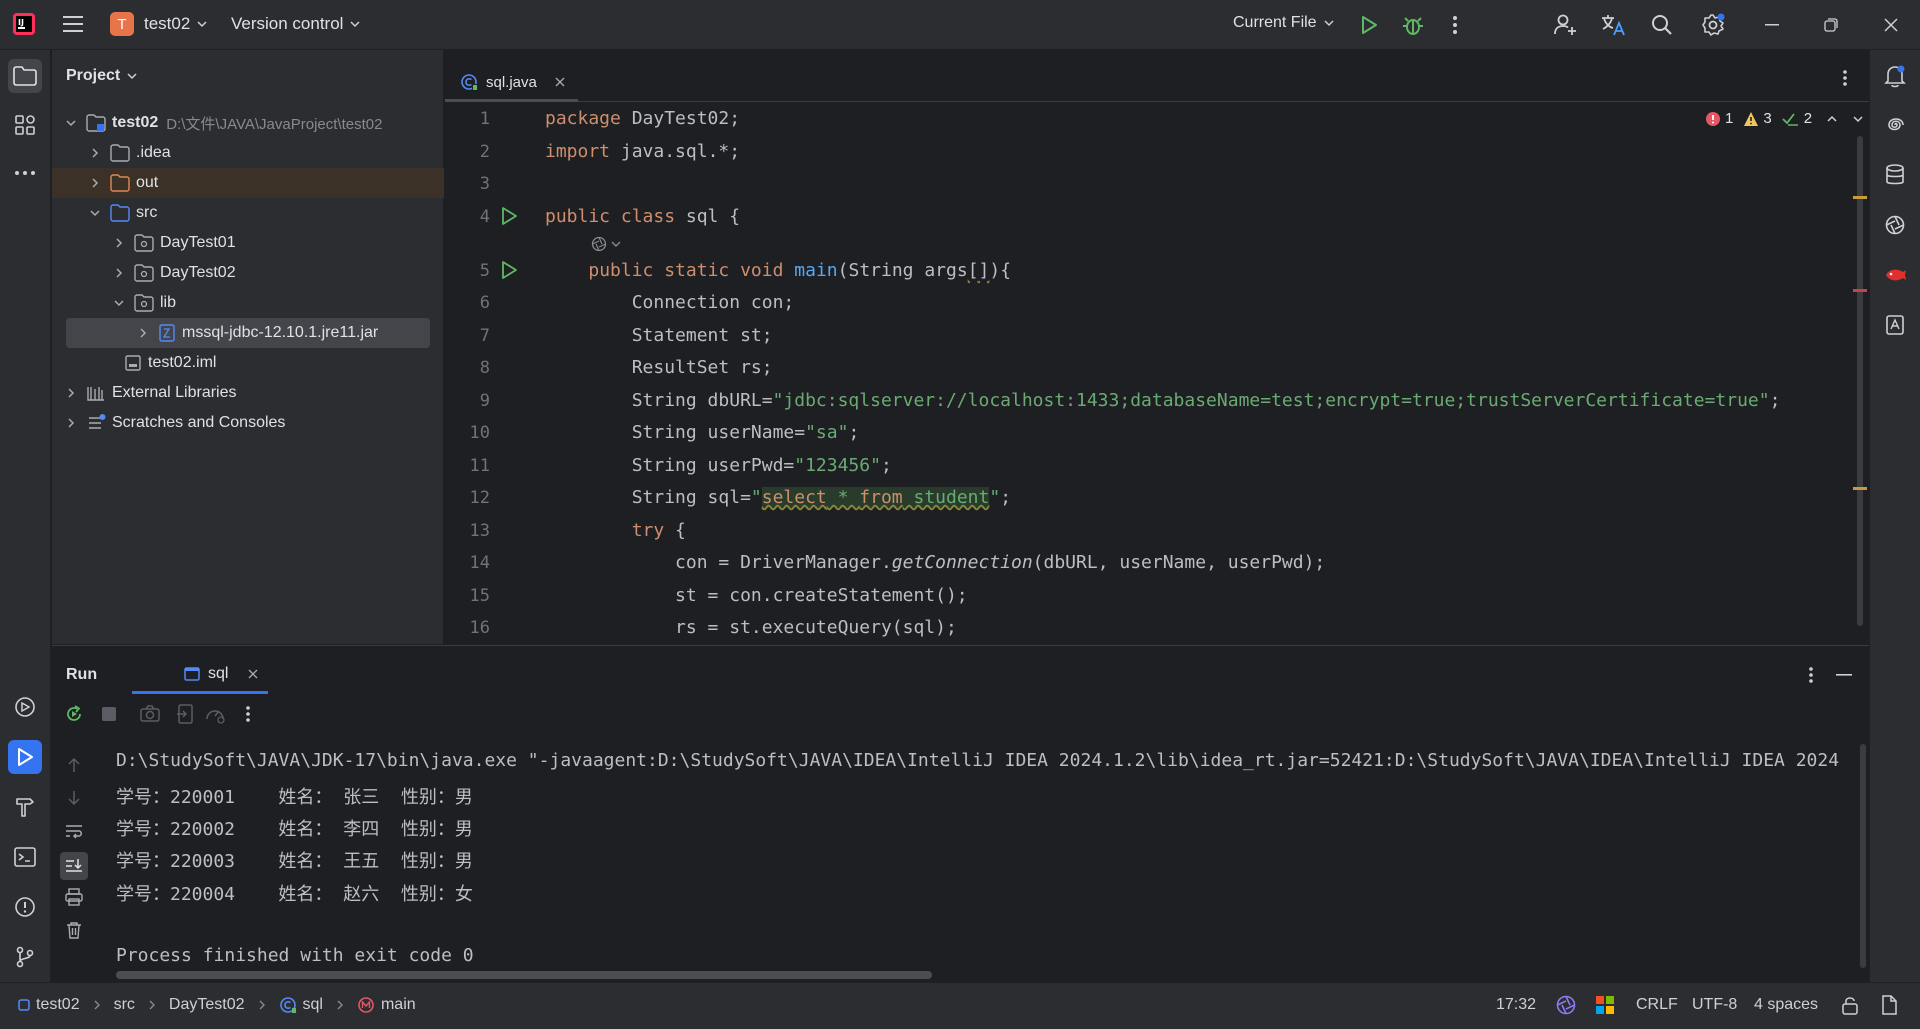 The height and width of the screenshot is (1029, 1920). I want to click on tab-actions-icon, so click(1845, 78).